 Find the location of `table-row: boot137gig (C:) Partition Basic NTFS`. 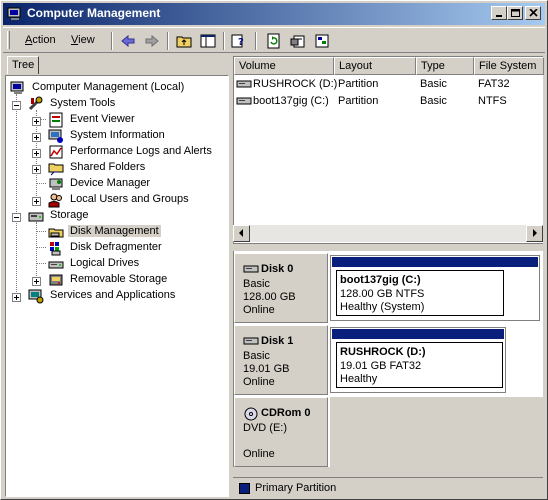

table-row: boot137gig (C:) Partition Basic NTFS is located at coordinates (389, 101).